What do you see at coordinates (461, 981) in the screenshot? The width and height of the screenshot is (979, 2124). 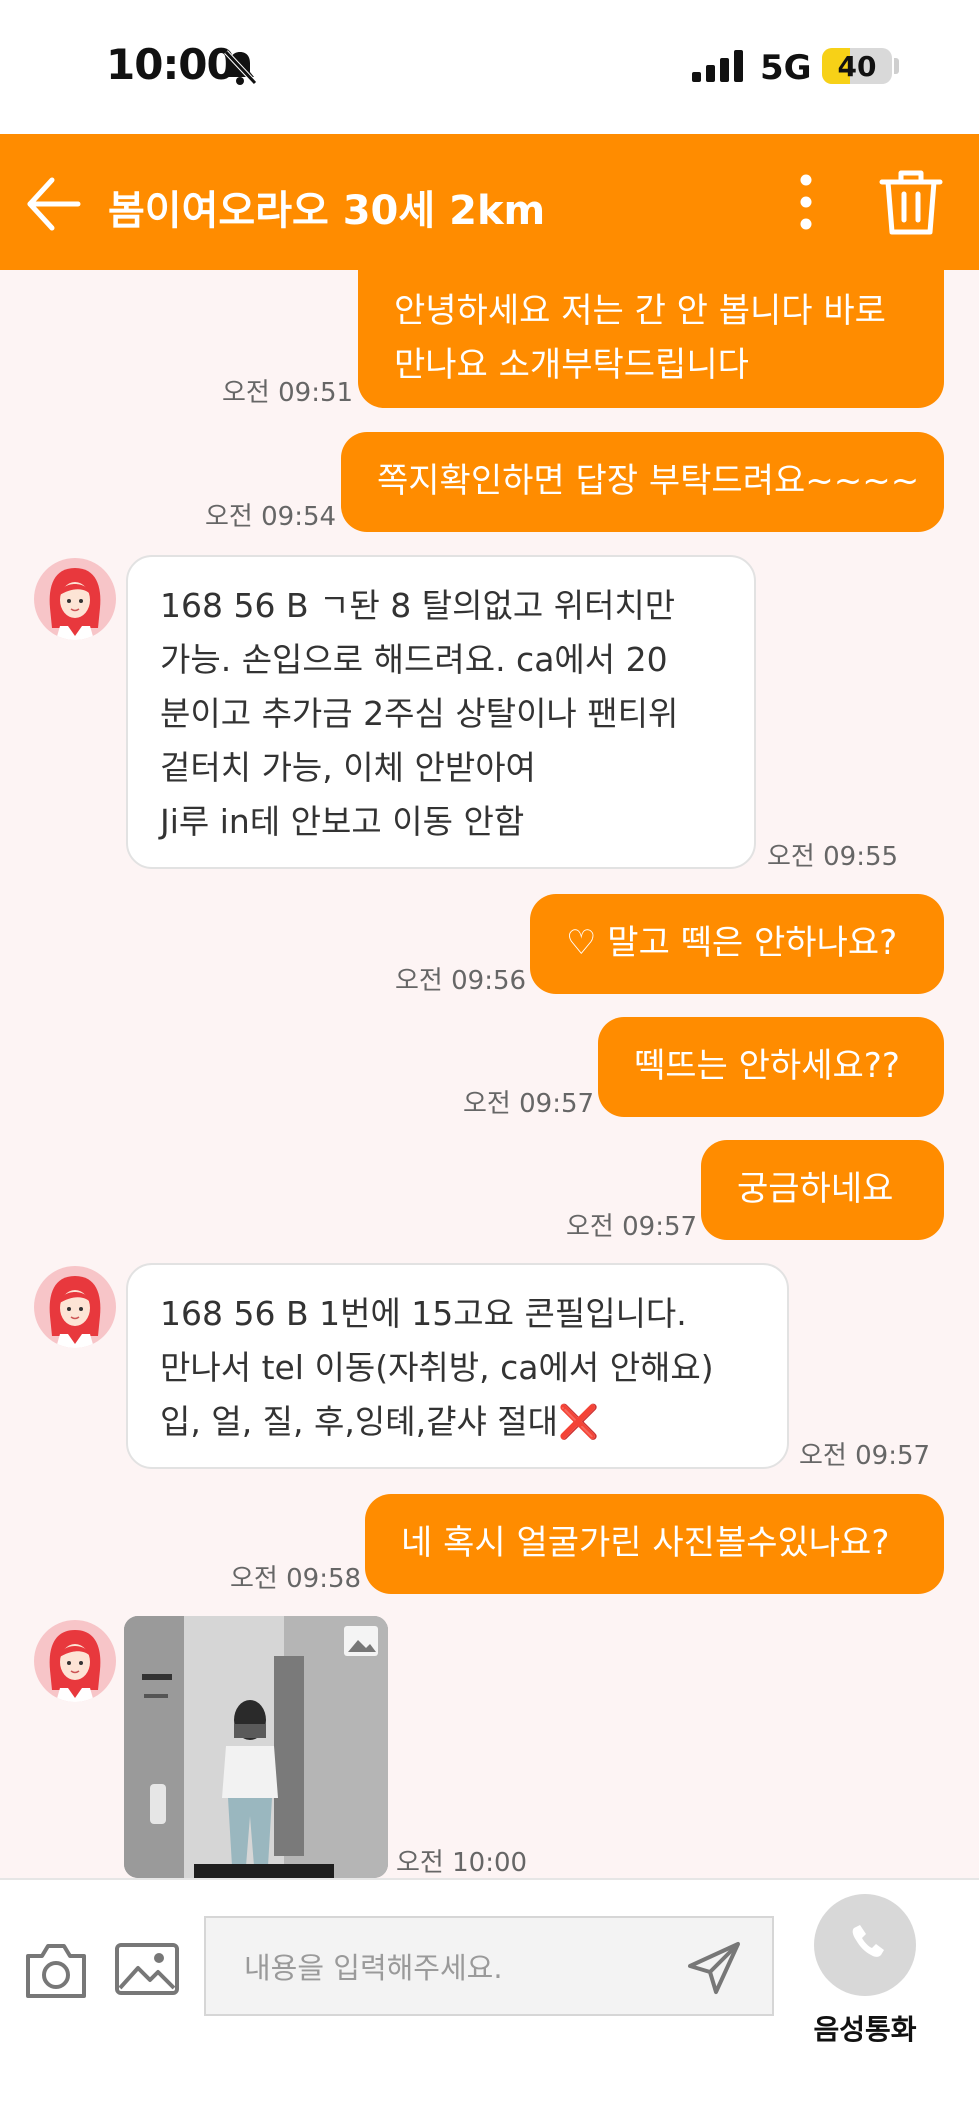 I see `message-time: 오전 09:56` at bounding box center [461, 981].